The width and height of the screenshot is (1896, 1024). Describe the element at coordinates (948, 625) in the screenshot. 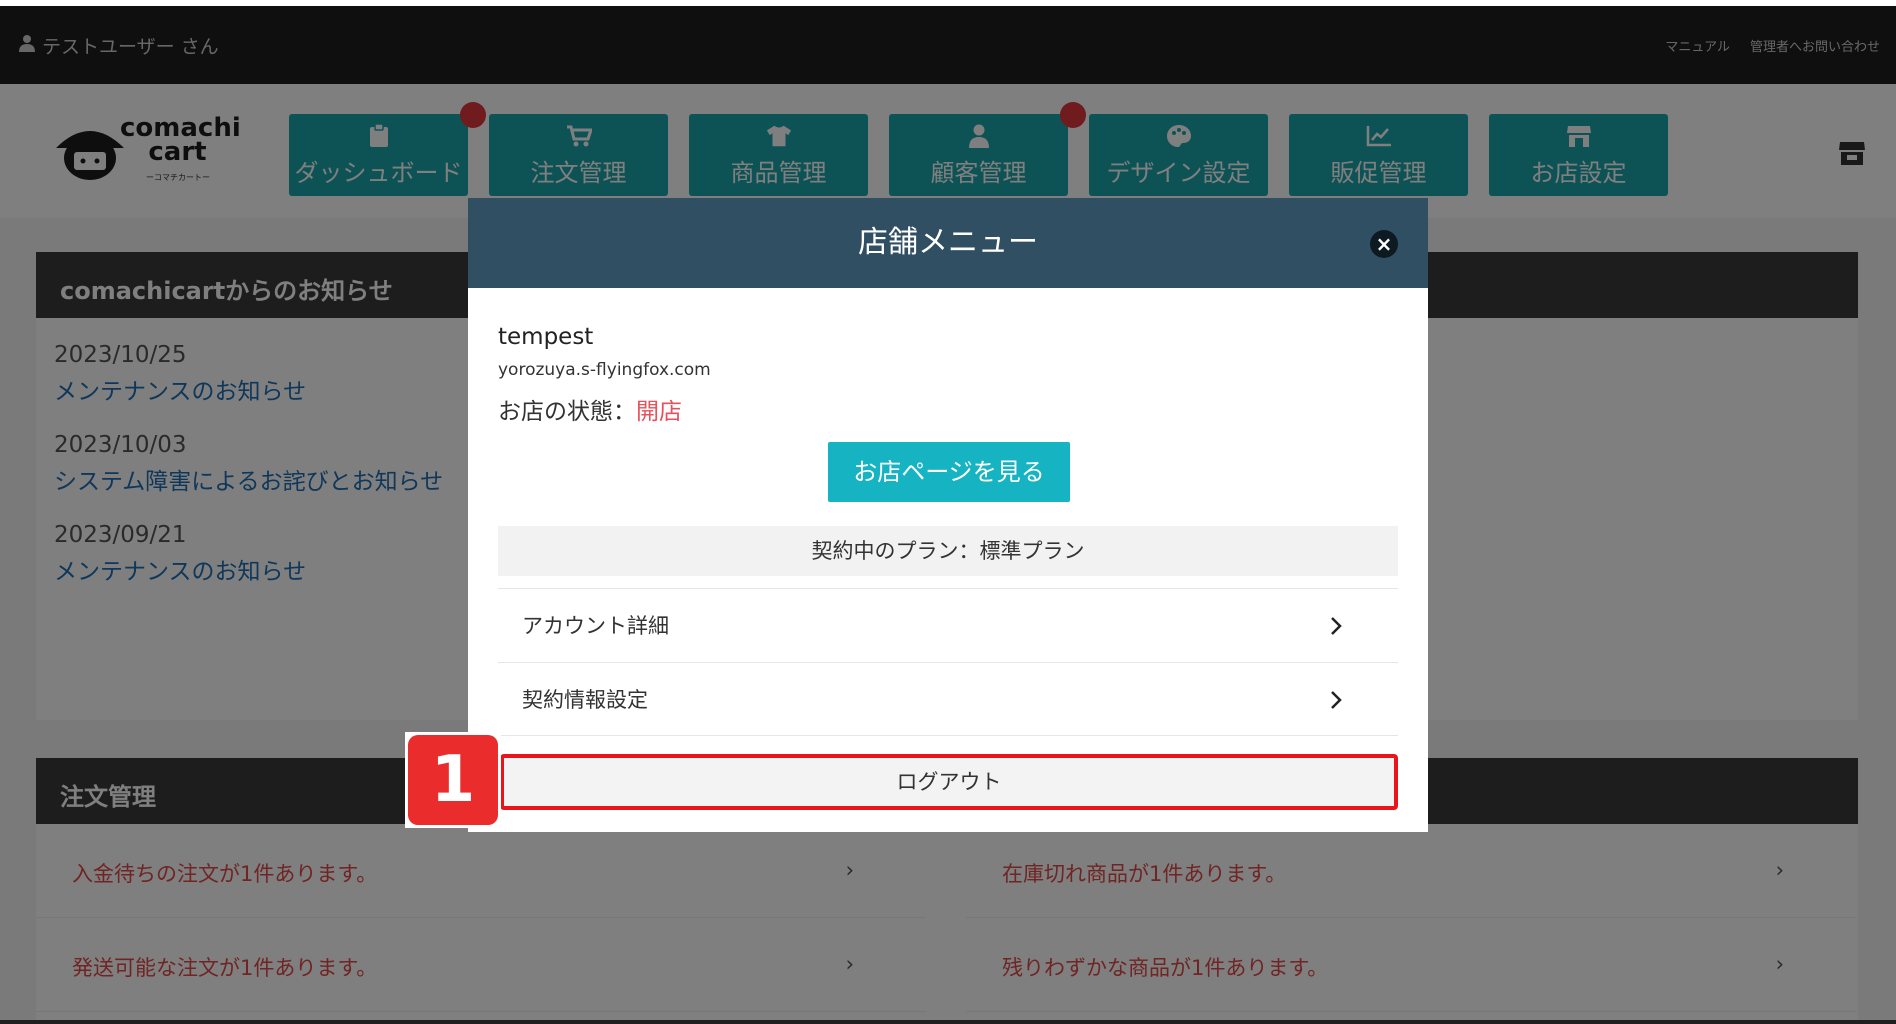

I see `account-details-item: アカウント詳細` at that location.